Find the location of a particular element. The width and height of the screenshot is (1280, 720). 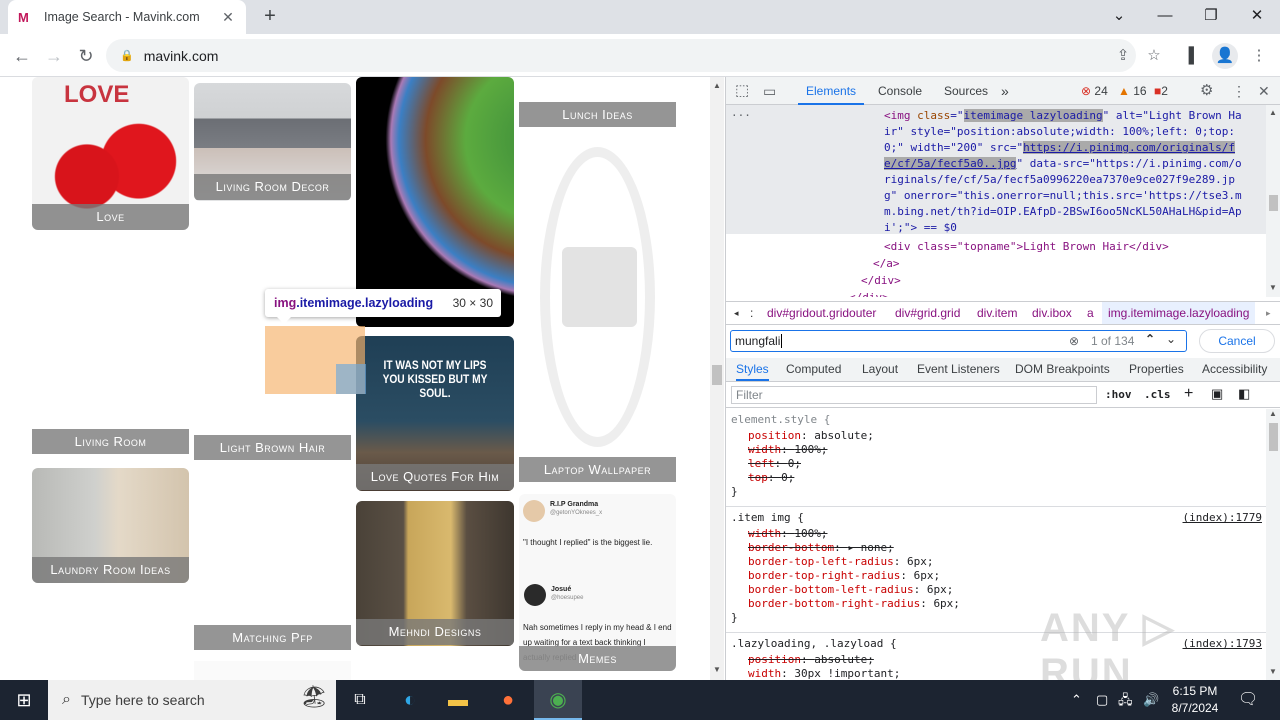

rule-selector: .item img { is located at coordinates (767, 518).